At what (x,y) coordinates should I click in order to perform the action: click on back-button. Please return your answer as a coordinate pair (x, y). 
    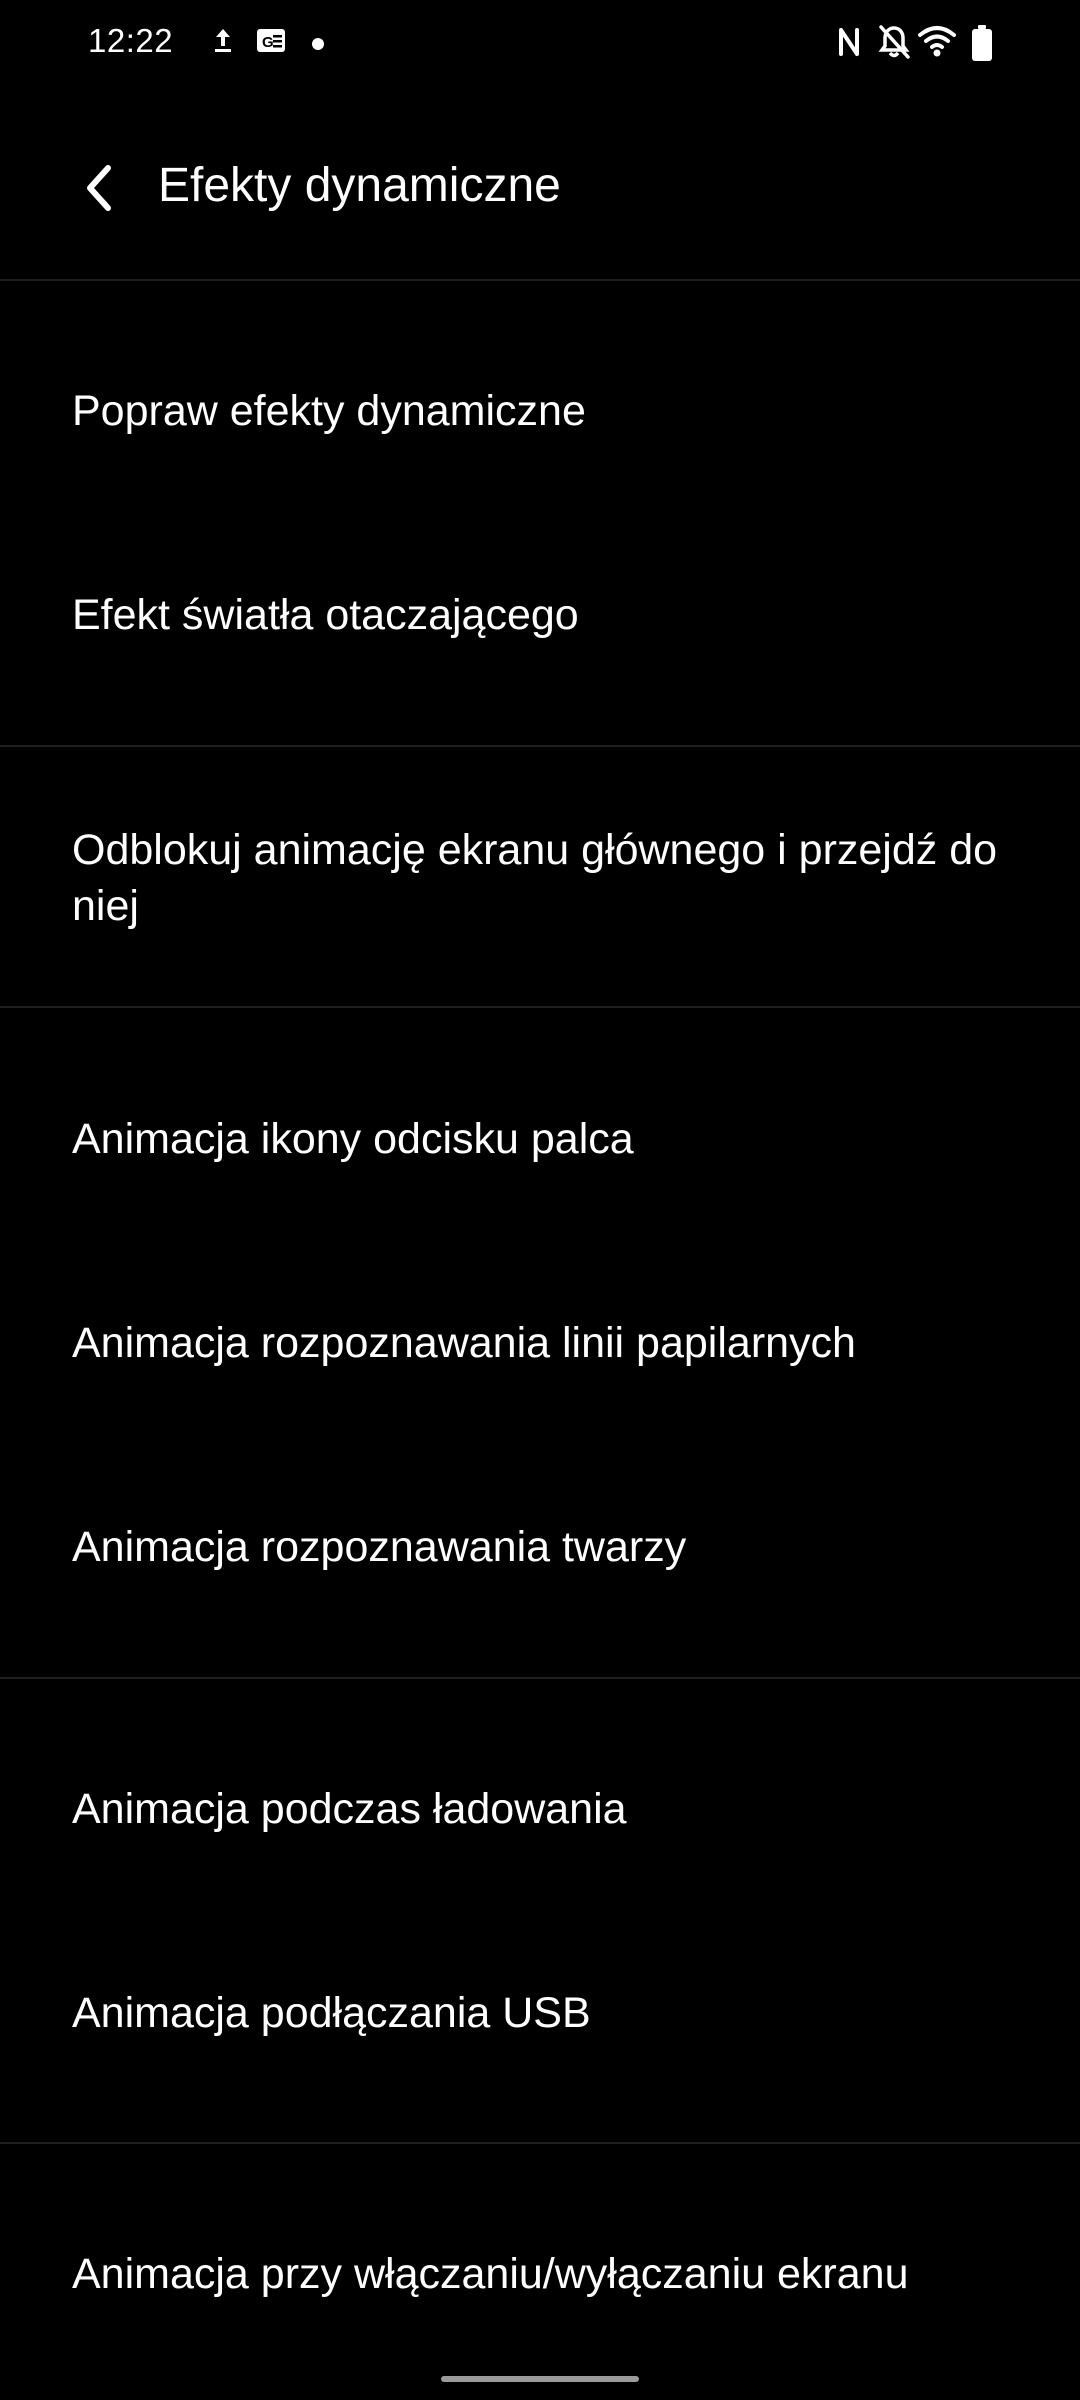
    Looking at the image, I should click on (98, 190).